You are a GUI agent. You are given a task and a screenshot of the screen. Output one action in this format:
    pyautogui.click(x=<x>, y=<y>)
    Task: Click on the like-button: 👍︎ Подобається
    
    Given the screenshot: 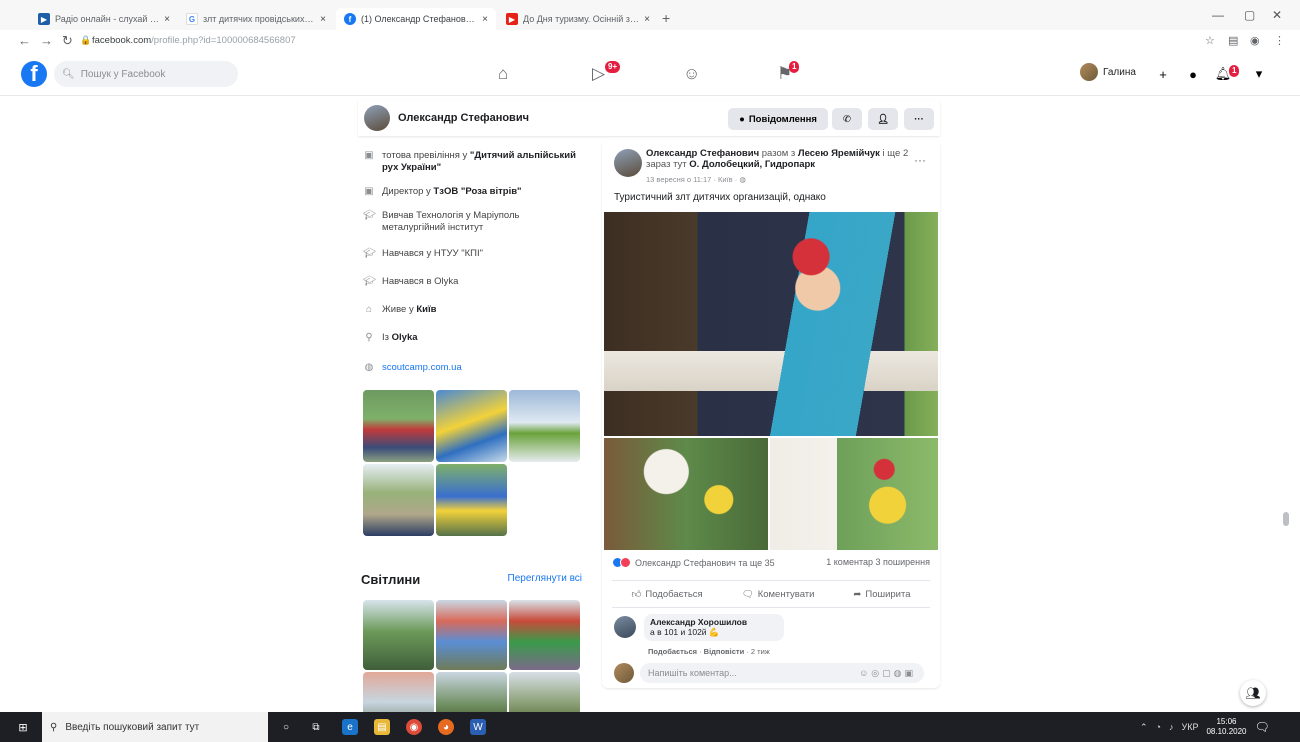 What is the action you would take?
    pyautogui.click(x=666, y=594)
    